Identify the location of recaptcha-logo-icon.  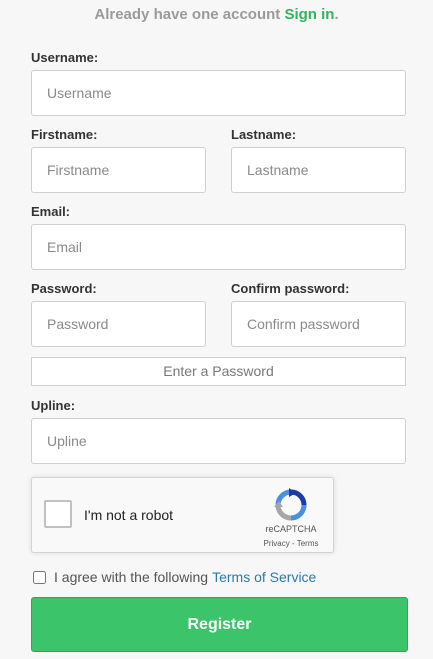
(290, 504).